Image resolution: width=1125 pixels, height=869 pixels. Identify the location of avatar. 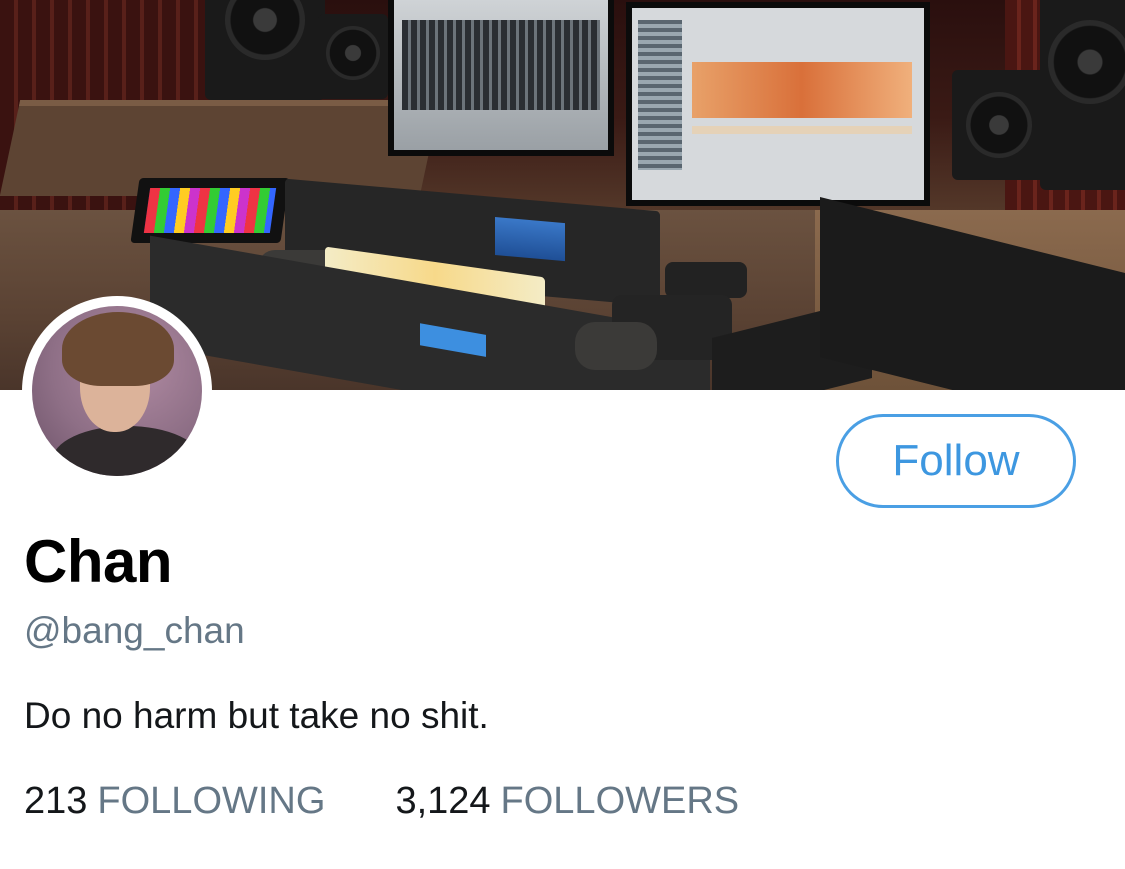
(117, 391).